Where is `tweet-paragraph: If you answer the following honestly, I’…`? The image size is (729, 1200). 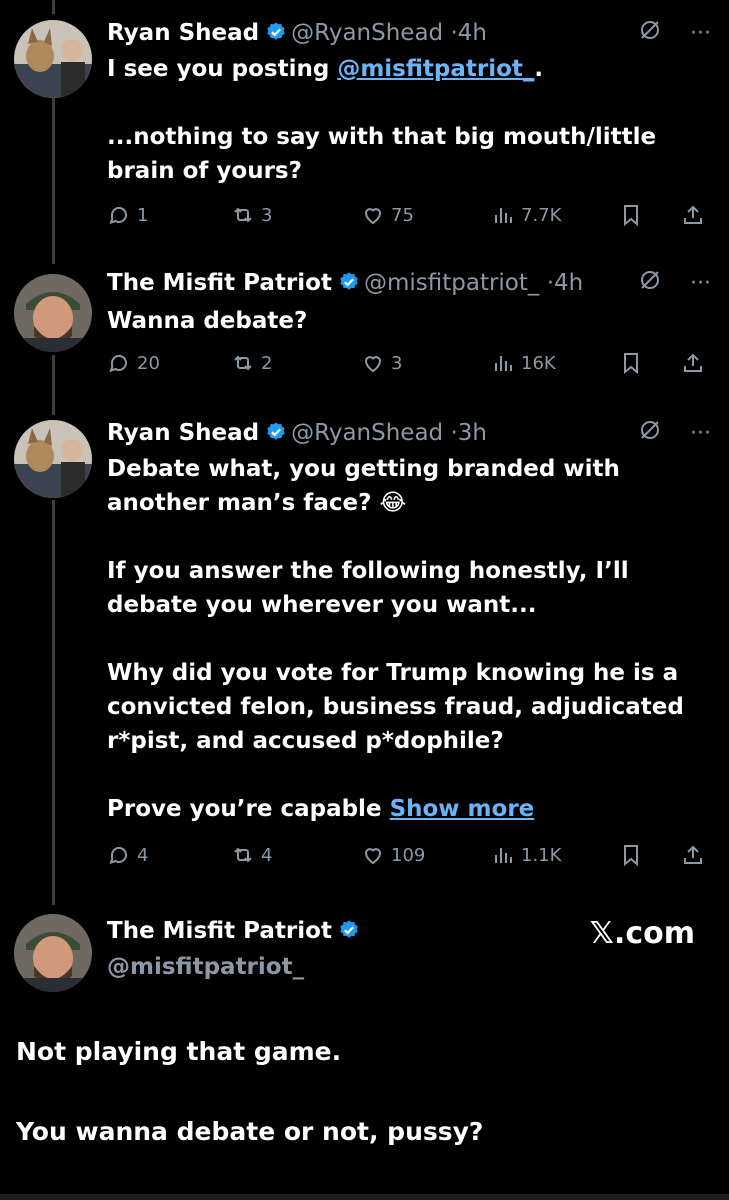 tweet-paragraph: If you answer the following honestly, I’… is located at coordinates (368, 588).